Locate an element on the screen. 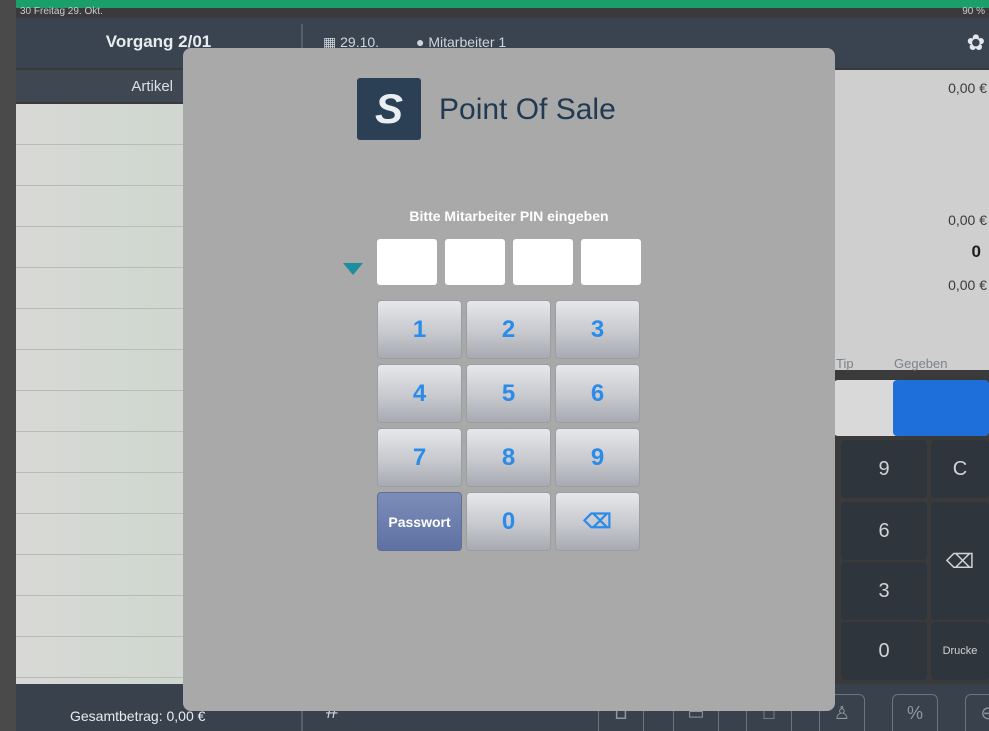 This screenshot has width=989, height=731. receipt-pane: 0,00 € 0,00 € 0 0,00 € is located at coordinates (911, 220).